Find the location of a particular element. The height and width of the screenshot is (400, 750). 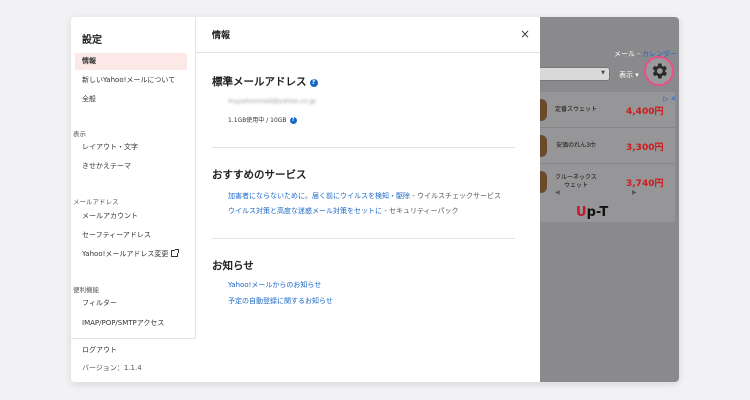

sidebar-footer: ログアウト バージョン：1.1.4 is located at coordinates (133, 360).